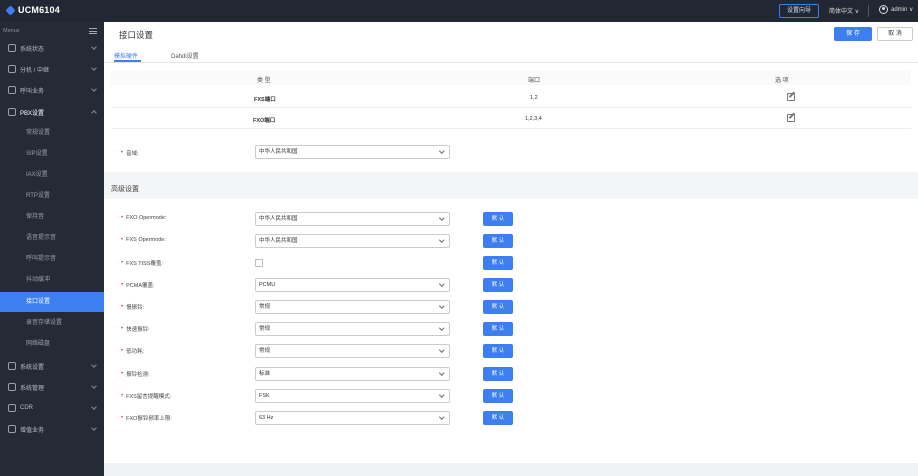 This screenshot has height=476, width=918. Describe the element at coordinates (12, 90) in the screenshot. I see `phone-icon` at that location.